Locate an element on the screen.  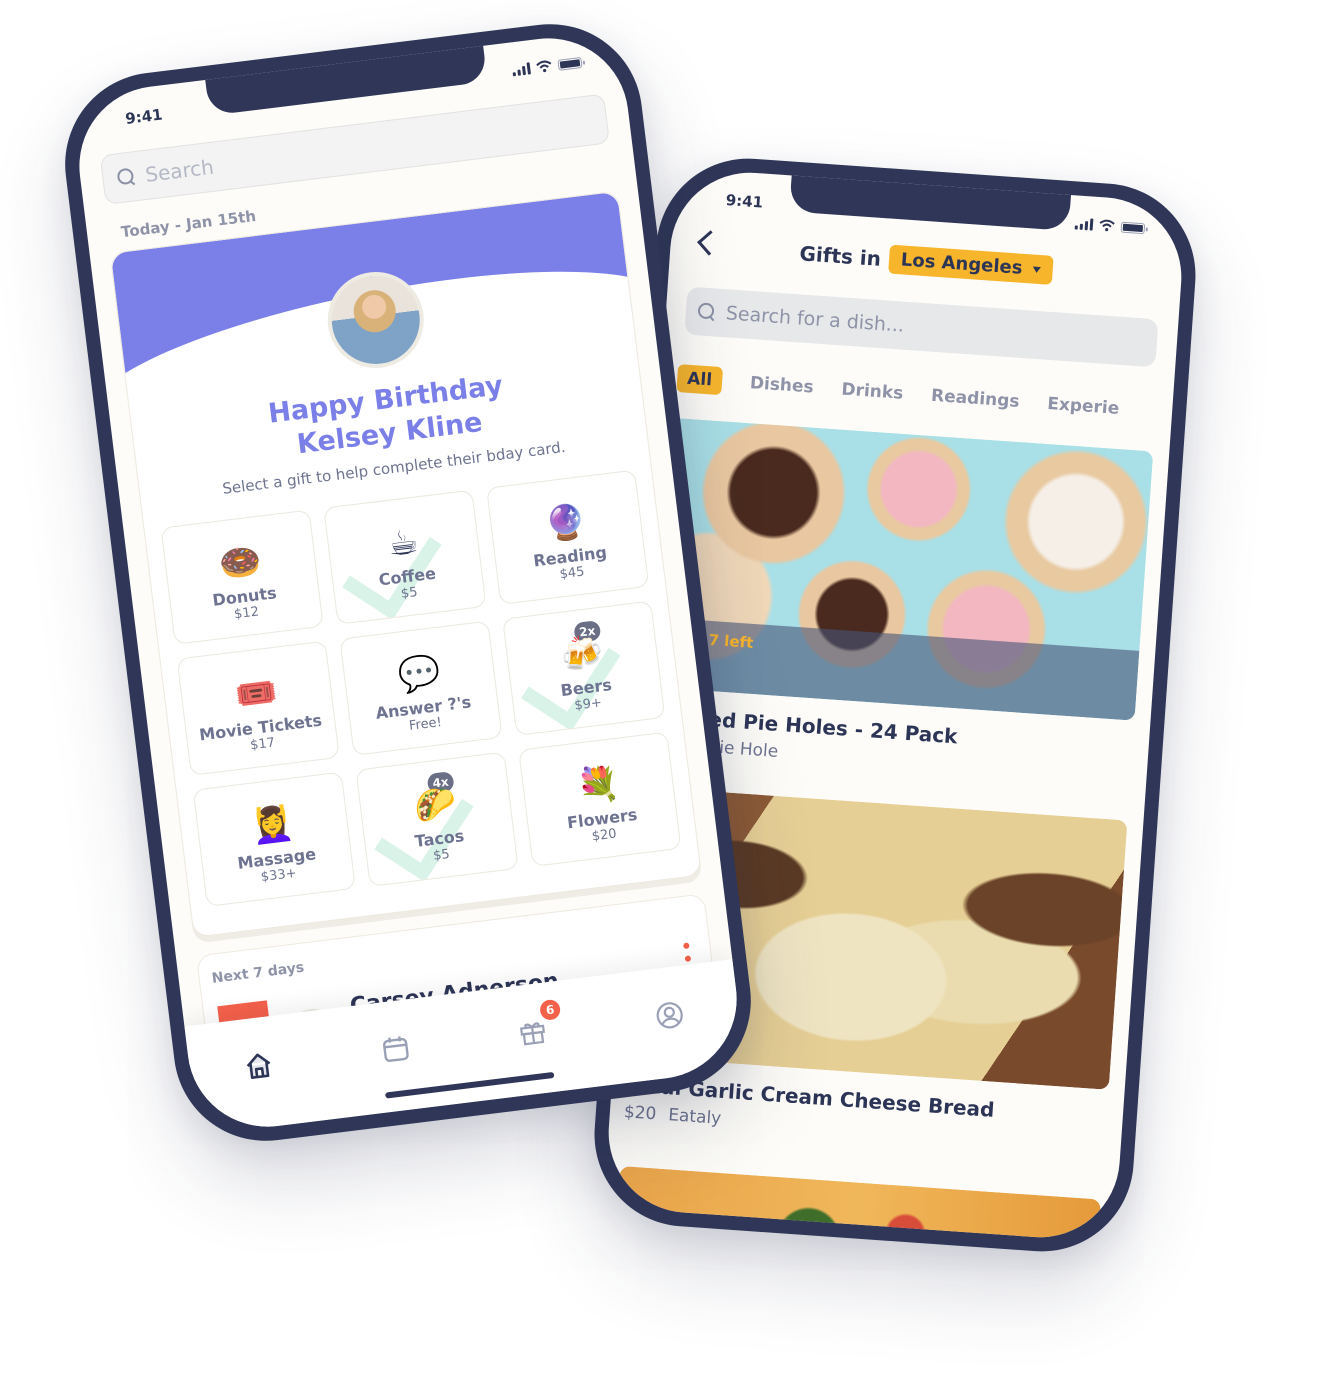
coffee-icon: ☕ is located at coordinates (403, 543).